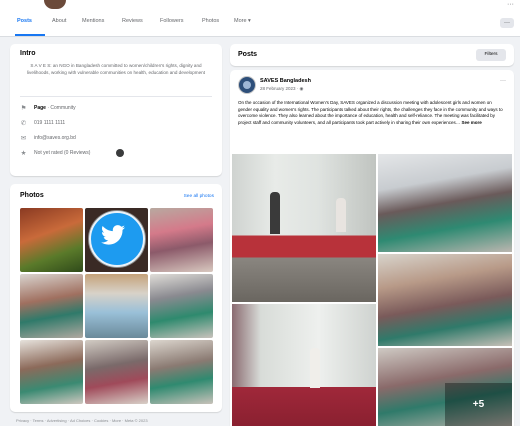 This screenshot has height=426, width=520. I want to click on more-photos-overlay: +5, so click(478, 404).